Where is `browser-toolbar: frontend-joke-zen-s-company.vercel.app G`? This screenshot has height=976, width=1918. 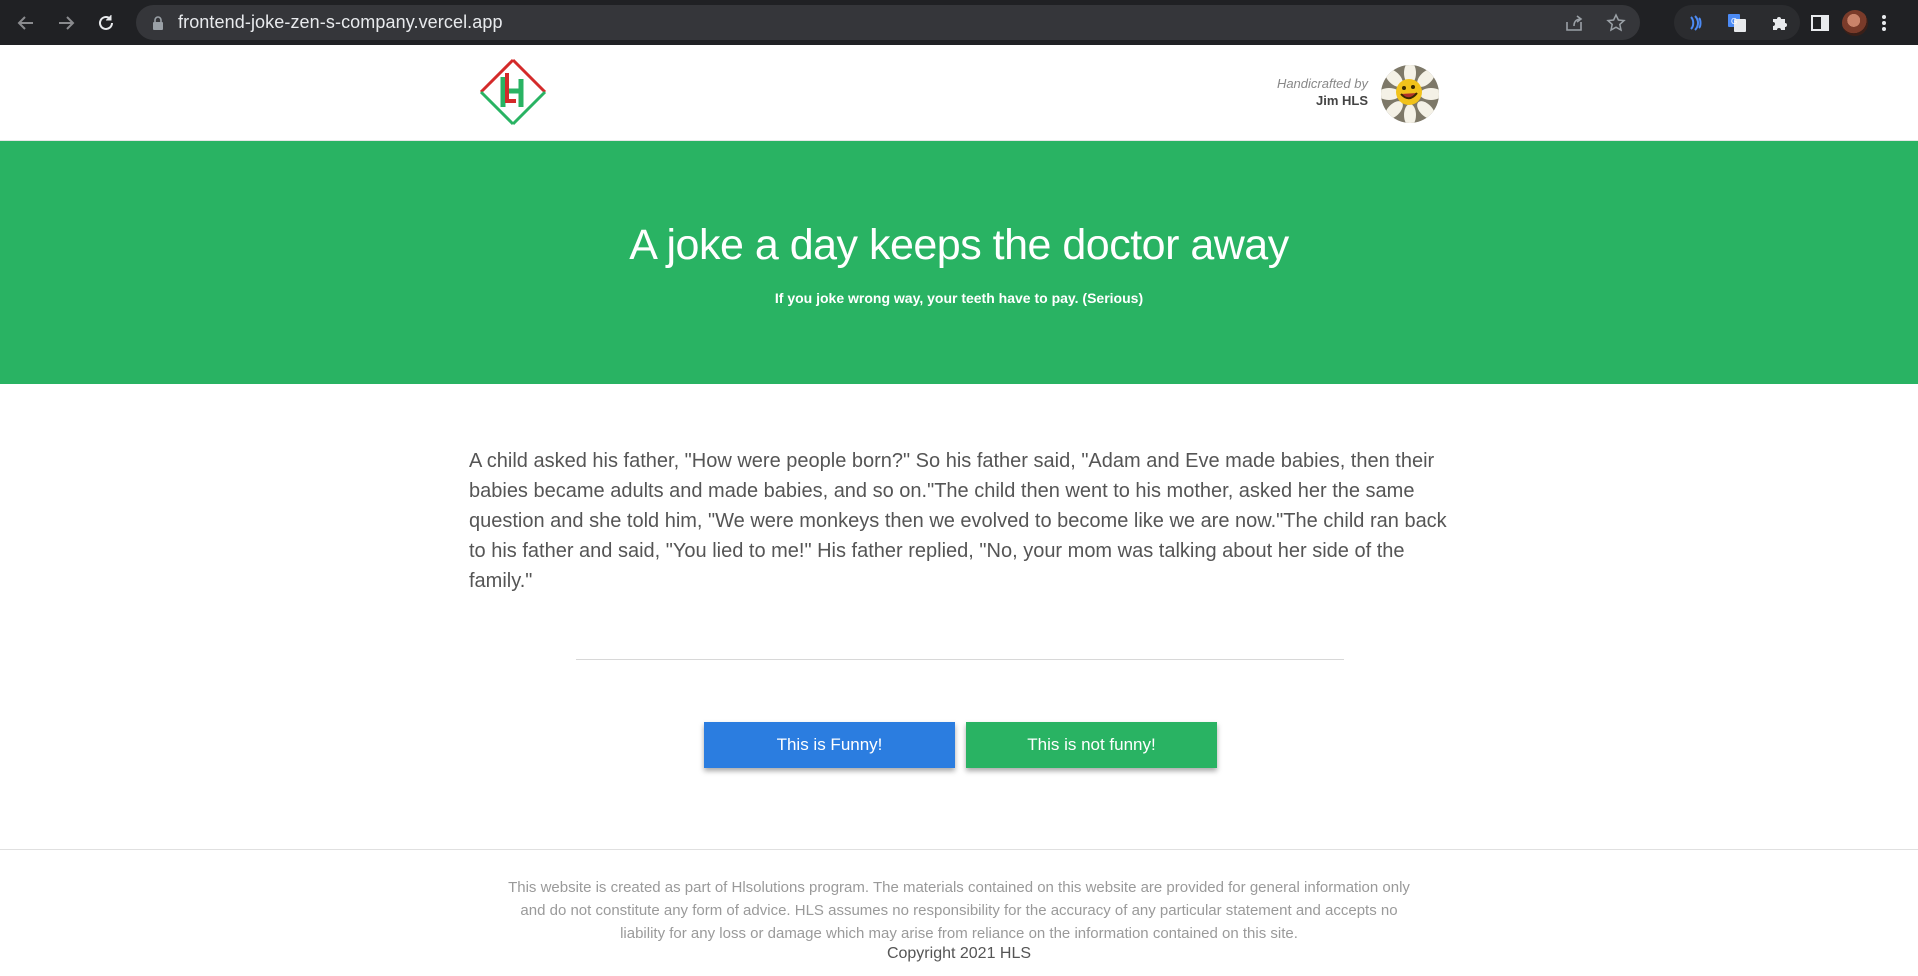 browser-toolbar: frontend-joke-zen-s-company.vercel.app G is located at coordinates (959, 22).